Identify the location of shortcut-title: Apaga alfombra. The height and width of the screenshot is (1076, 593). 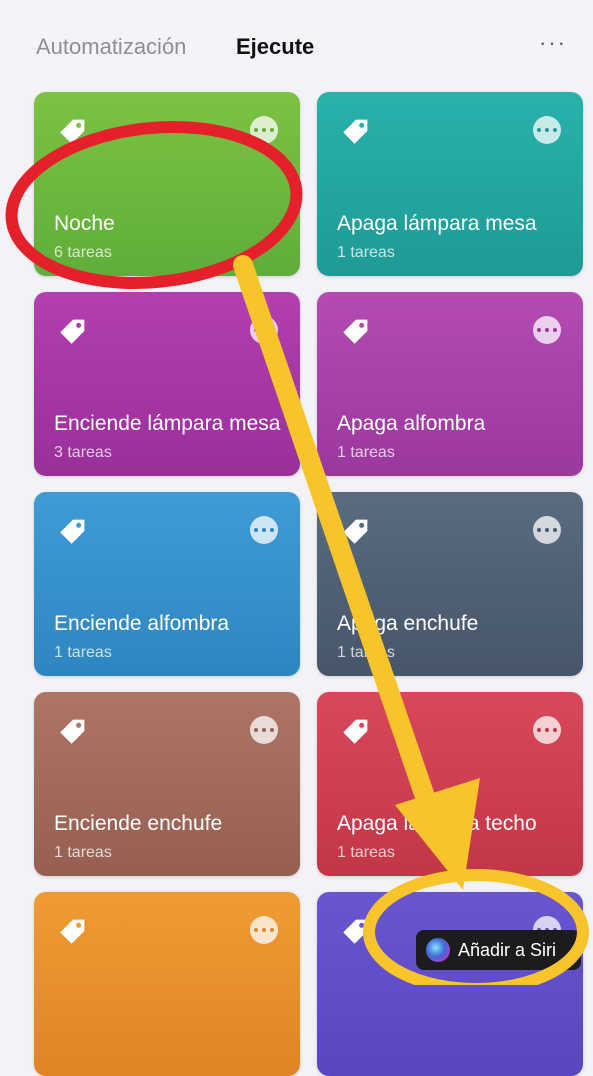
(411, 423).